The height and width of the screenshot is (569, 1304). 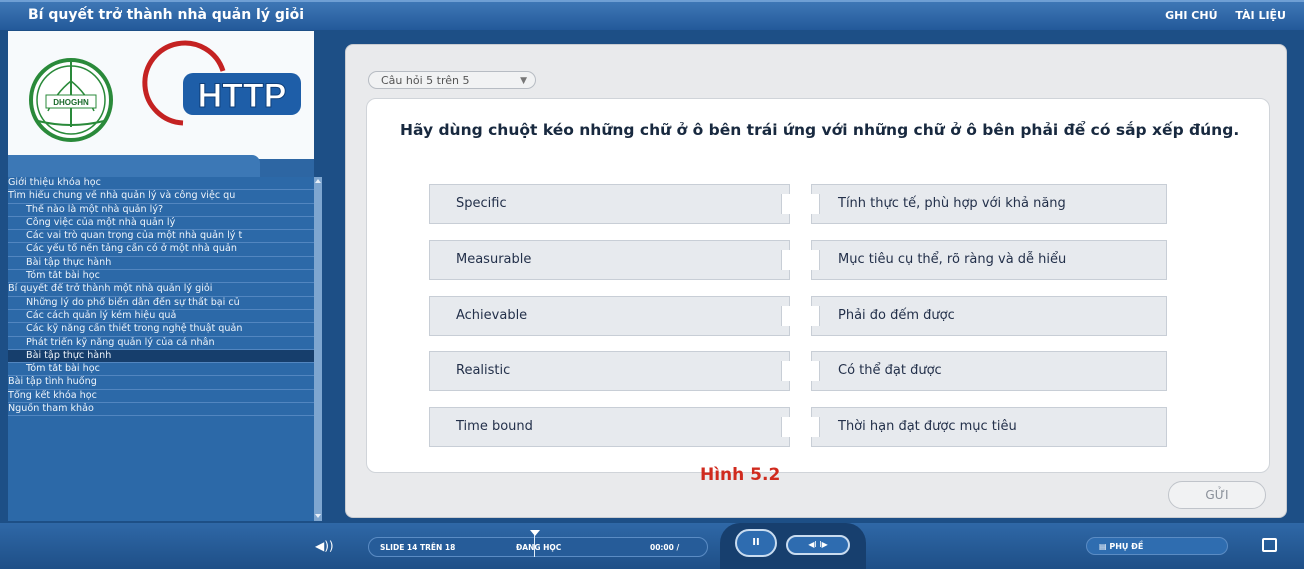 I want to click on question-select: Câu hỏi 5 trên 5 ▼, so click(x=452, y=80).